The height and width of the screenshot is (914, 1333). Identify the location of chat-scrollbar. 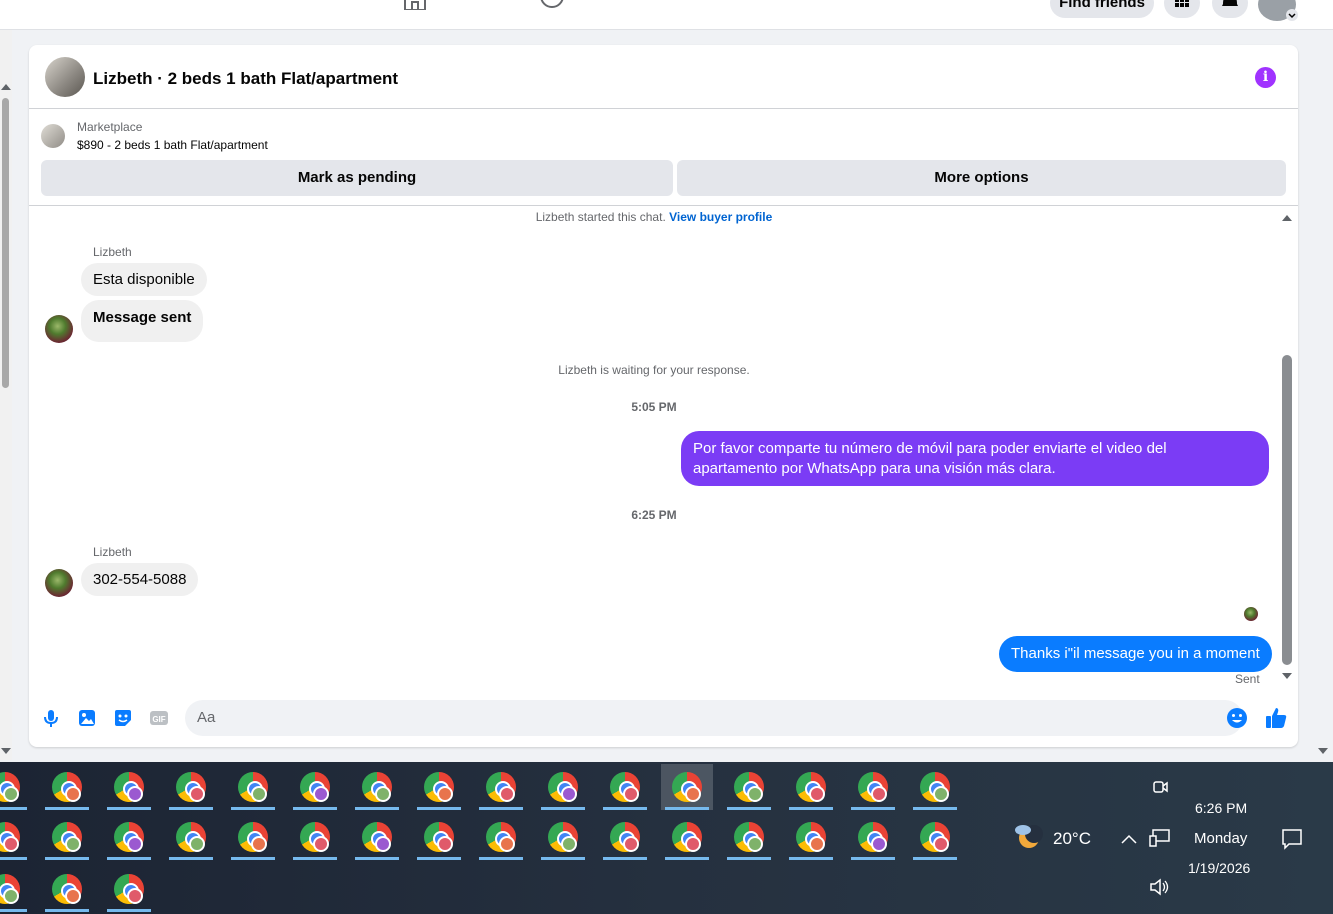
(1287, 448).